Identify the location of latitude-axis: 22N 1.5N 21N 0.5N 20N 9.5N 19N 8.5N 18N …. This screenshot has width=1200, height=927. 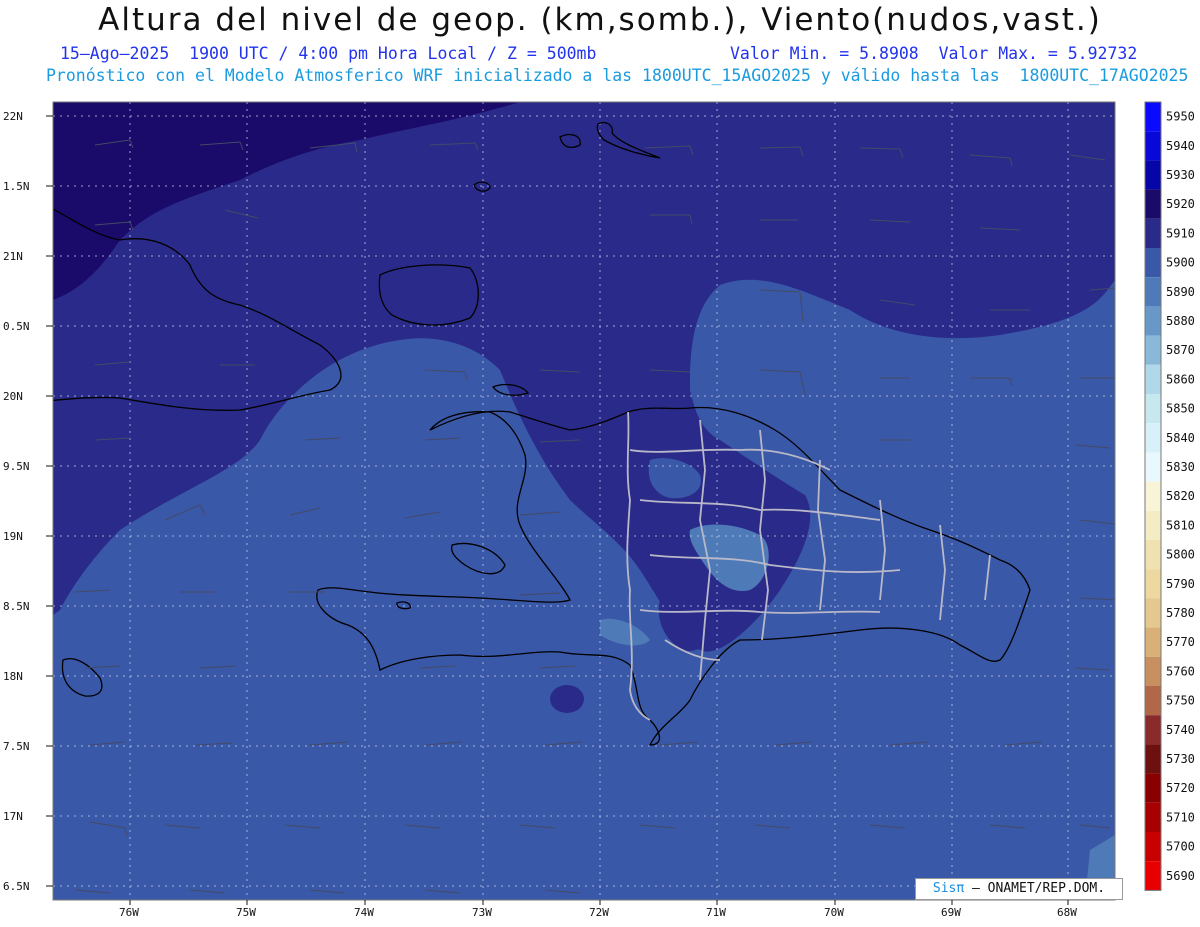
(28, 501).